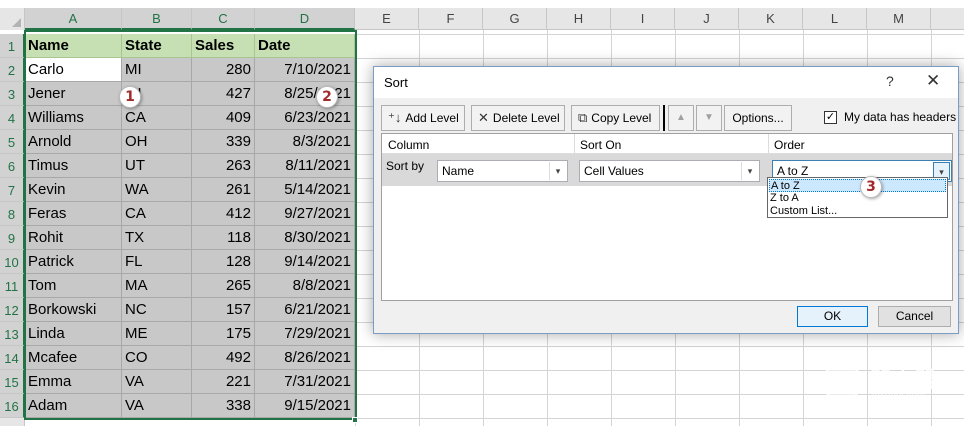 This screenshot has width=964, height=426. What do you see at coordinates (835, 19) in the screenshot?
I see `col-header-l: L` at bounding box center [835, 19].